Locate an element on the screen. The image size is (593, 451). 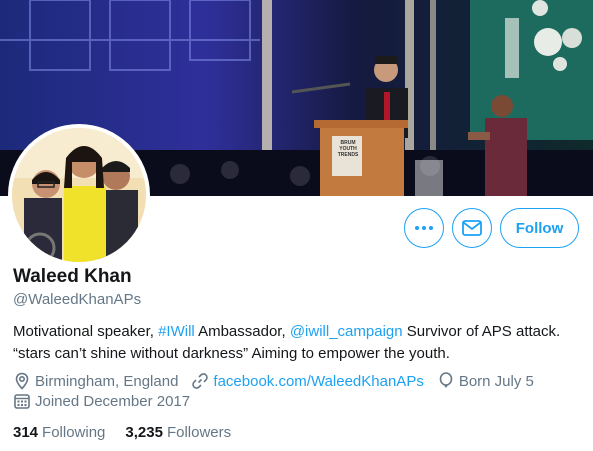
followers-link: 3,235 Followers is located at coordinates (178, 432).